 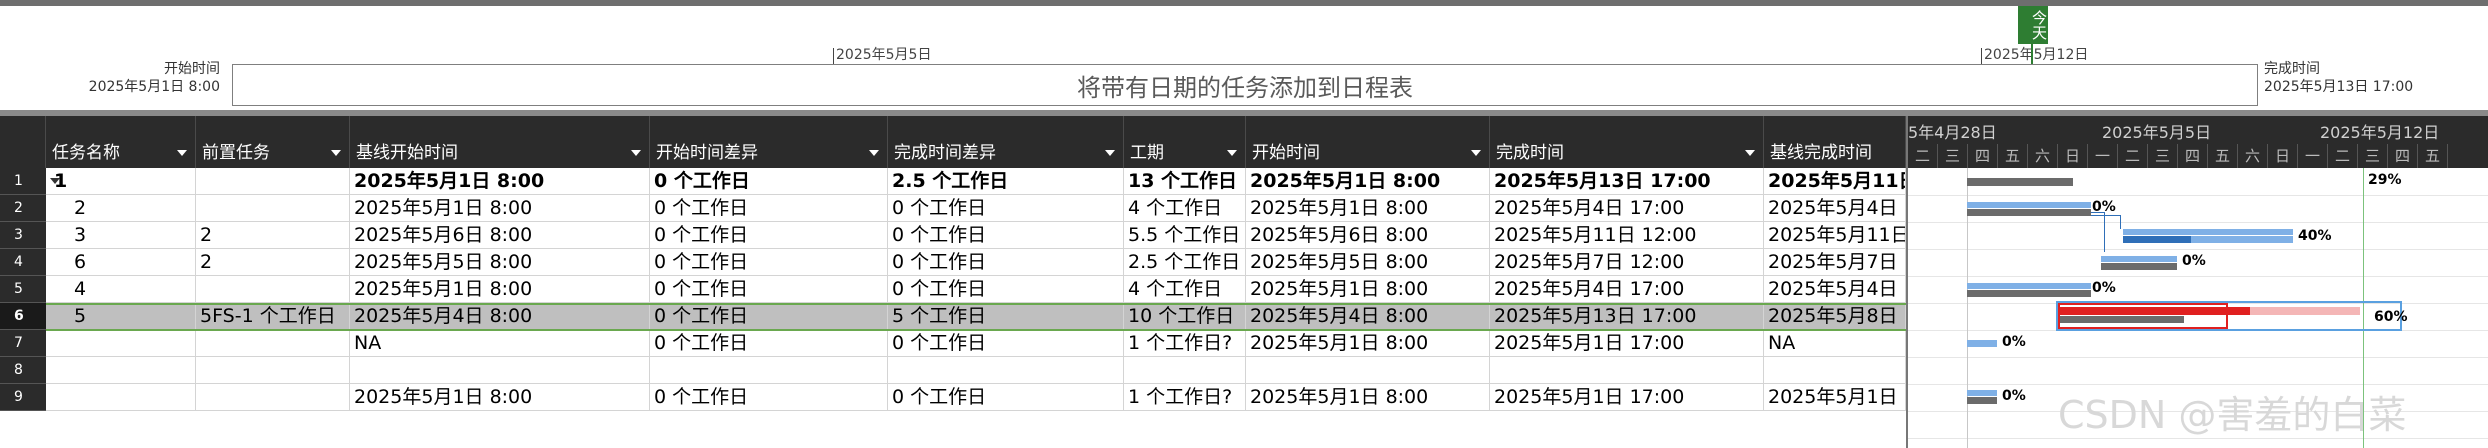 I want to click on row-number: 3, so click(x=23, y=235).